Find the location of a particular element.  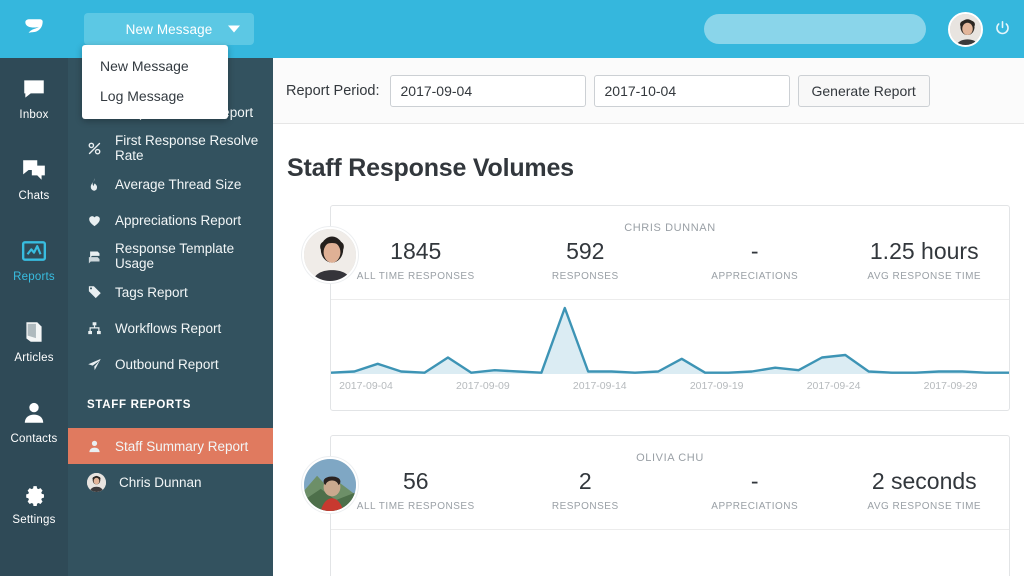

response-volume-chart is located at coordinates (670, 553).